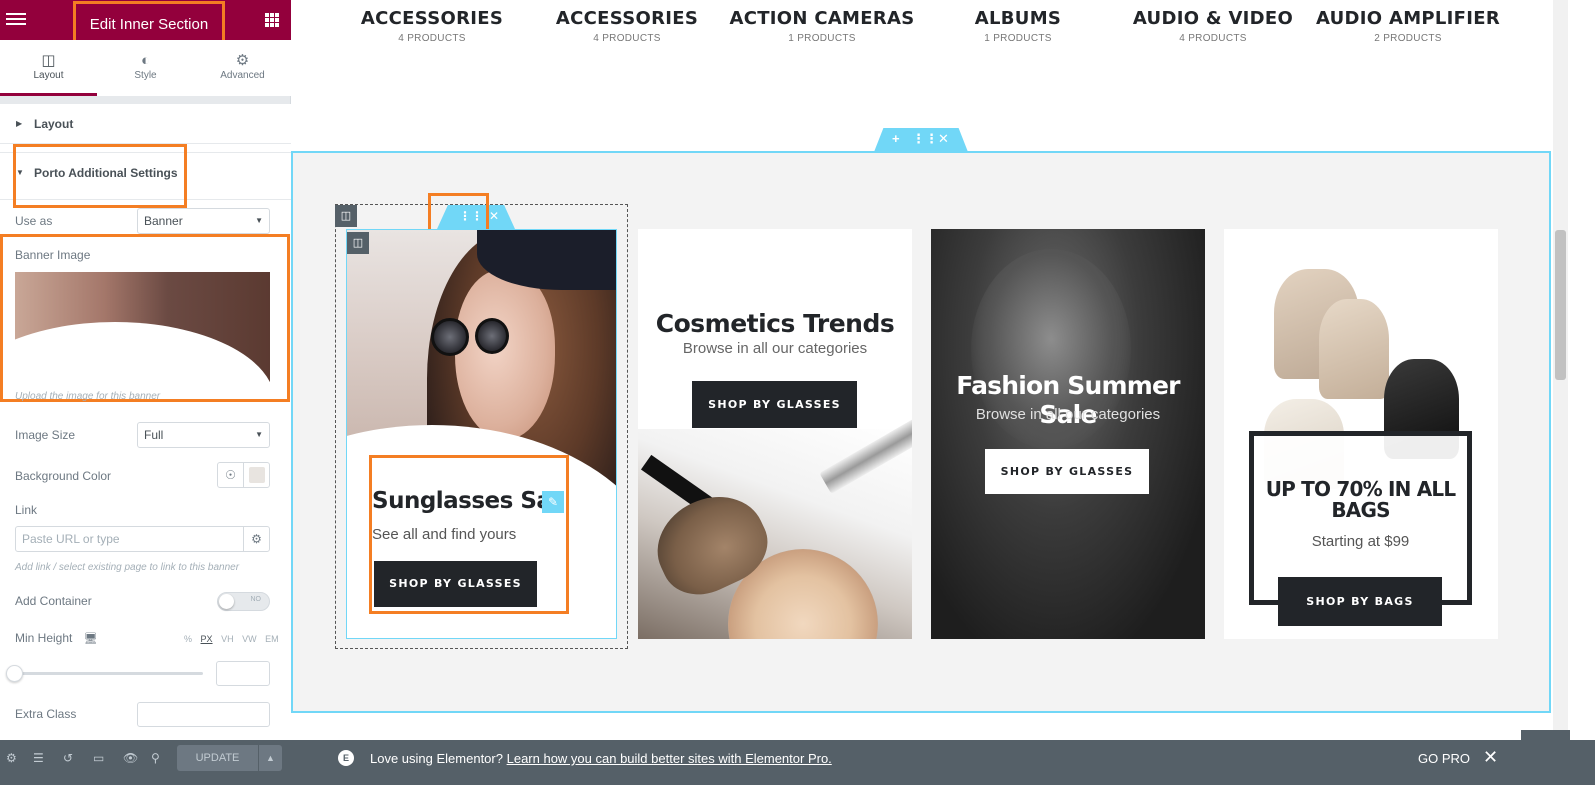  I want to click on tab-layout-label: Layout, so click(48, 75).